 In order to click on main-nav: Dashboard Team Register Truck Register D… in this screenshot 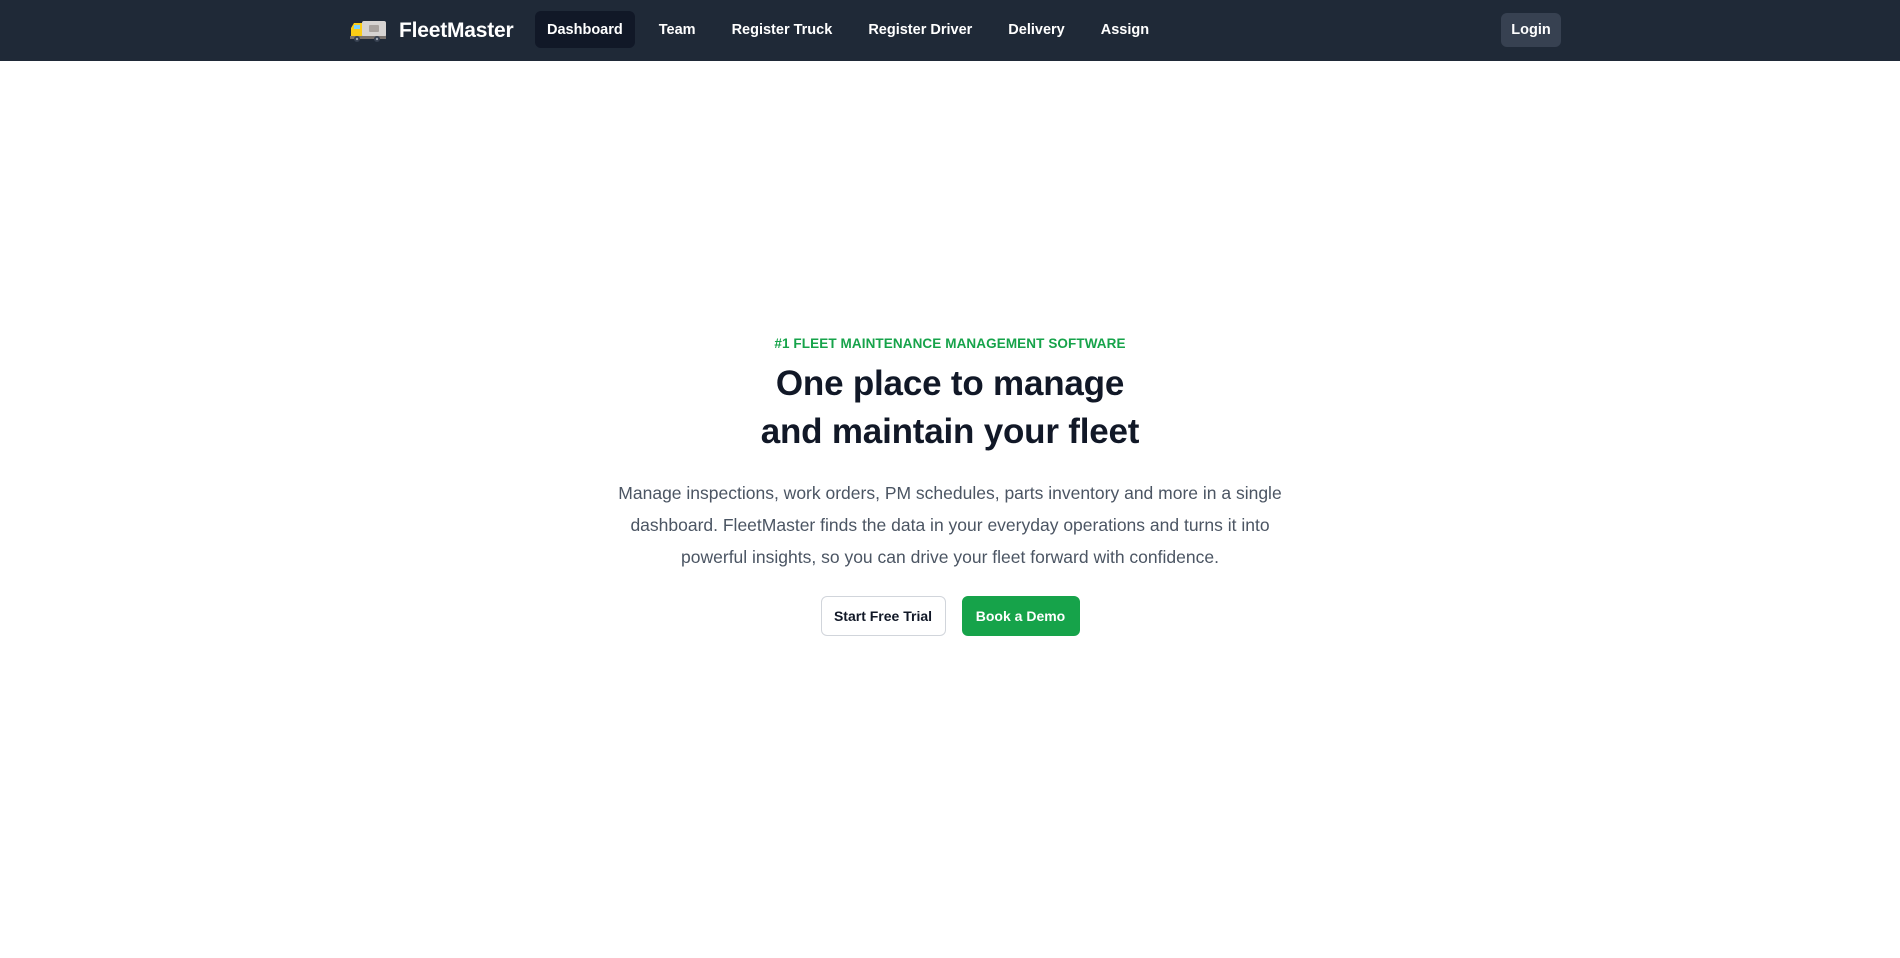, I will do `click(848, 29)`.